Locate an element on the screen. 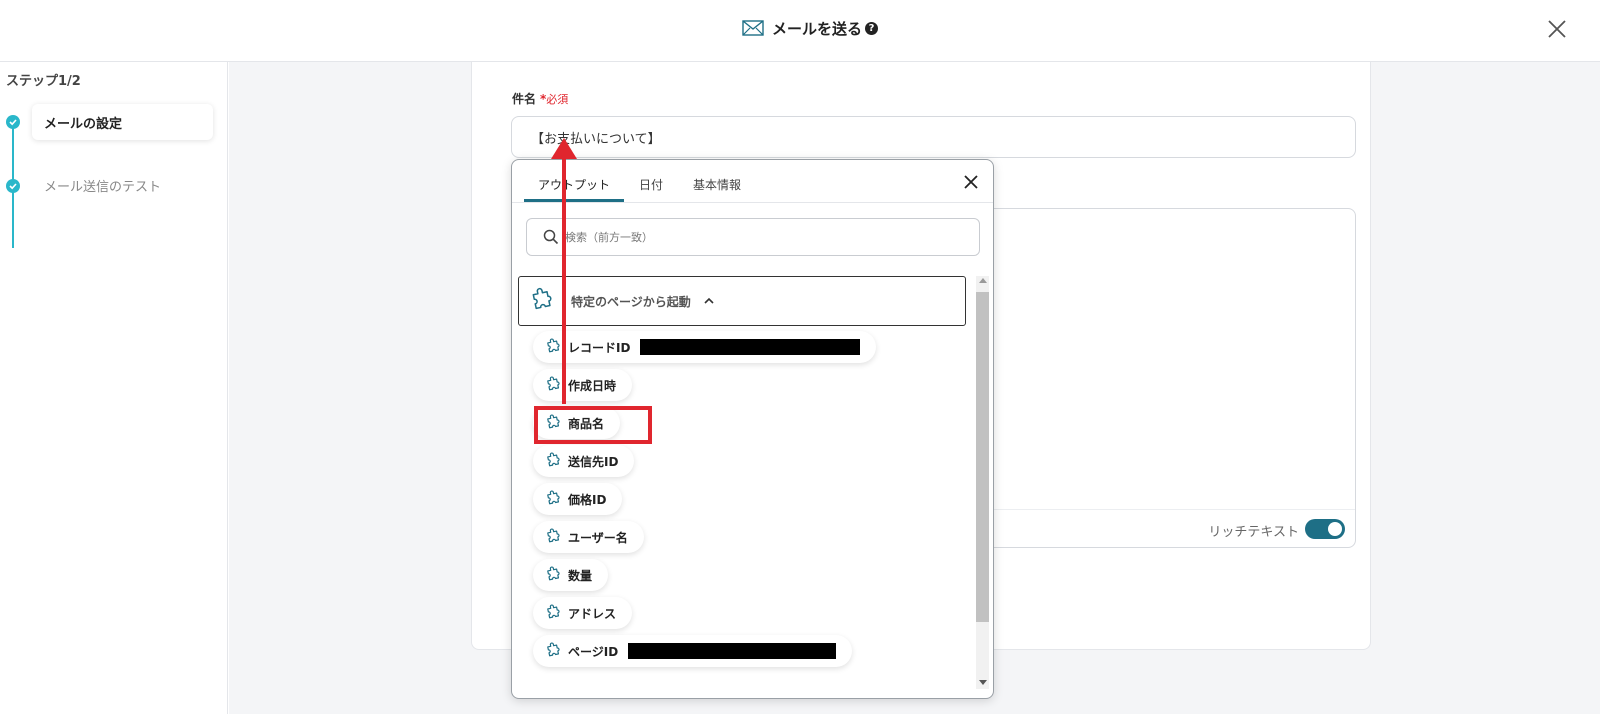 The height and width of the screenshot is (714, 1600). output-item-label: ページID is located at coordinates (593, 651).